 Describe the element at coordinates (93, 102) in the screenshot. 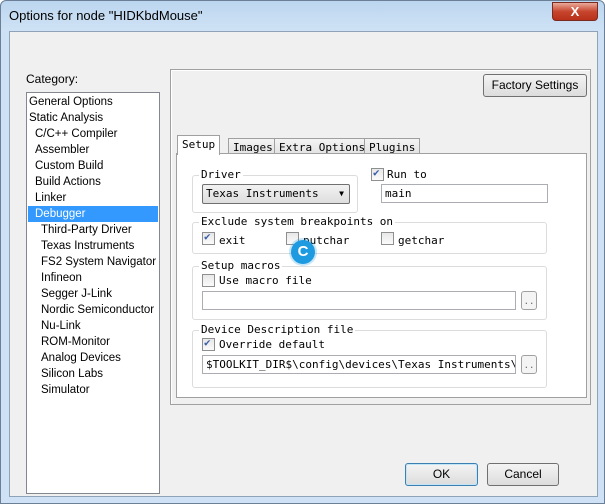

I see `category-item: General Options` at that location.